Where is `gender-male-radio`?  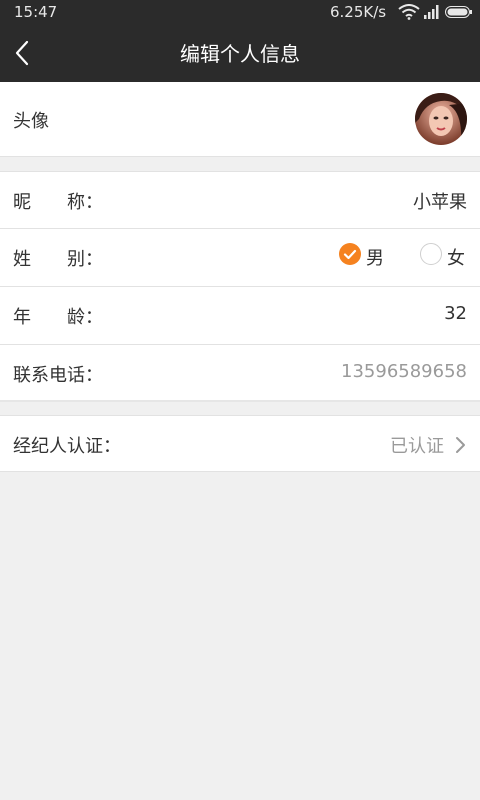
gender-male-radio is located at coordinates (350, 254).